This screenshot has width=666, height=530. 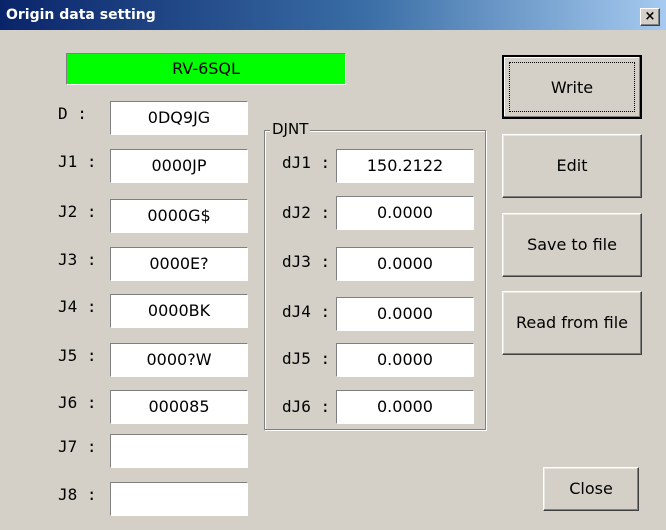 What do you see at coordinates (405, 264) in the screenshot?
I see `field-dj3: 0.0000` at bounding box center [405, 264].